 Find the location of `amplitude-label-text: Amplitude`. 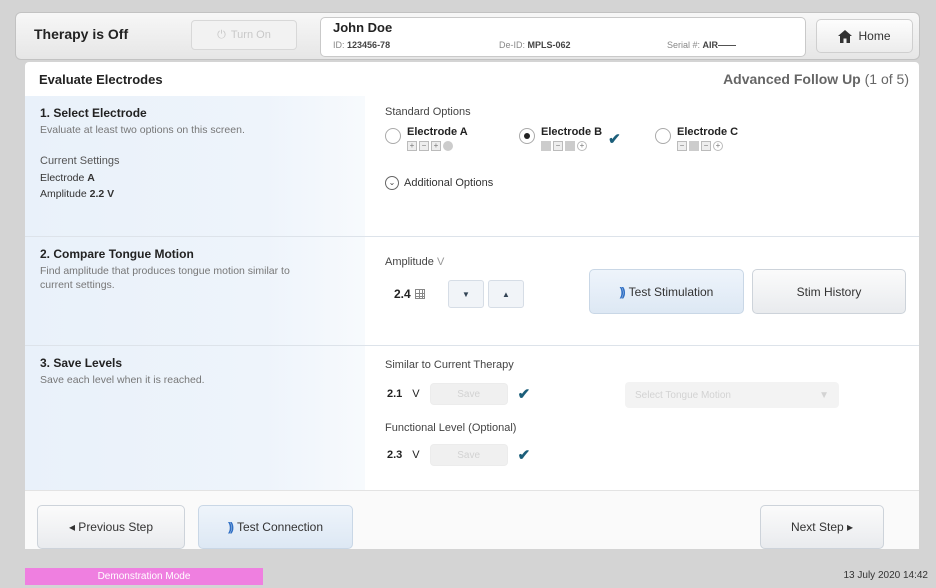

amplitude-label-text: Amplitude is located at coordinates (409, 262).